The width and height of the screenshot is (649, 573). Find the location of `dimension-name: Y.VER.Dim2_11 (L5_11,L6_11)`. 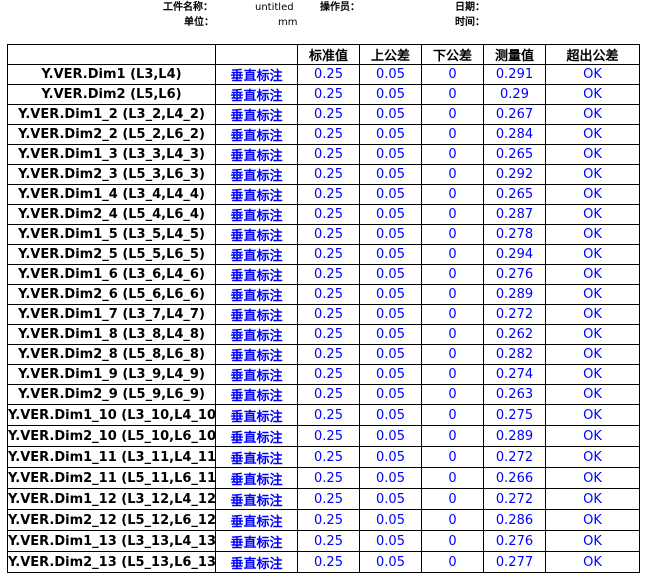

dimension-name: Y.VER.Dim2_11 (L5_11,L6_11) is located at coordinates (111, 478).